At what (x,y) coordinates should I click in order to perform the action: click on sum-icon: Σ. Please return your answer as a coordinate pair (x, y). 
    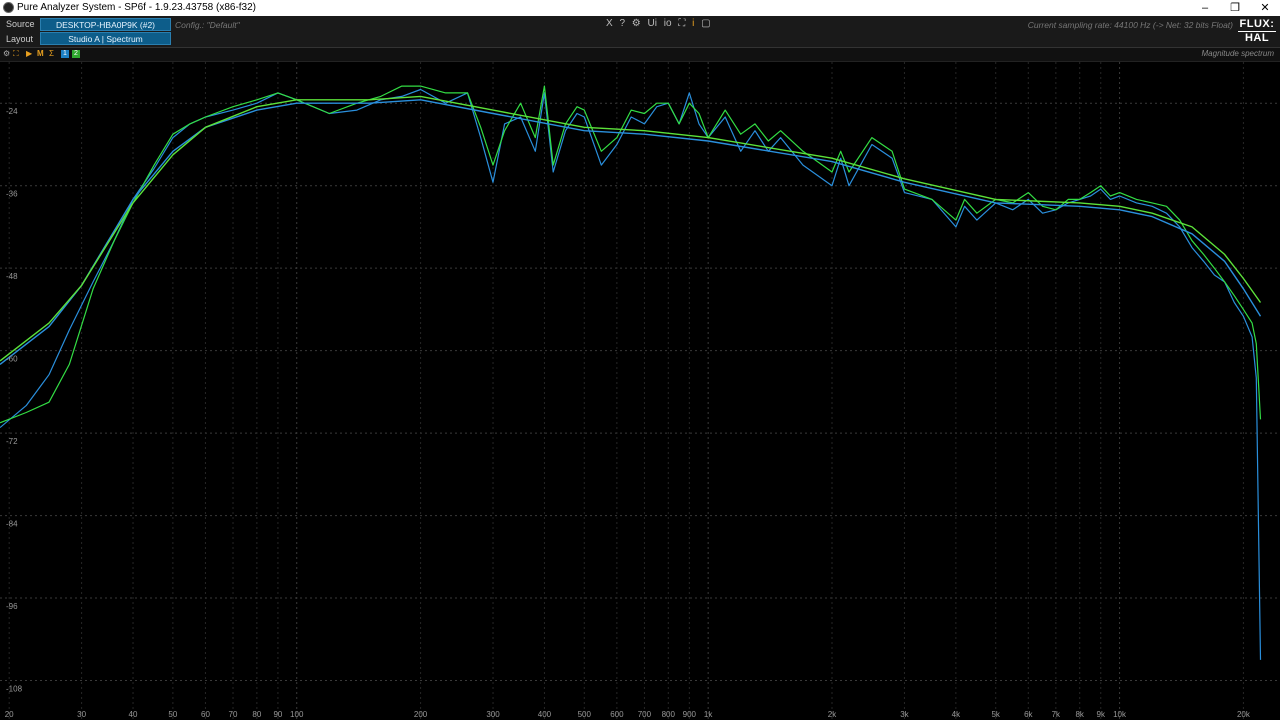
    Looking at the image, I should click on (51, 54).